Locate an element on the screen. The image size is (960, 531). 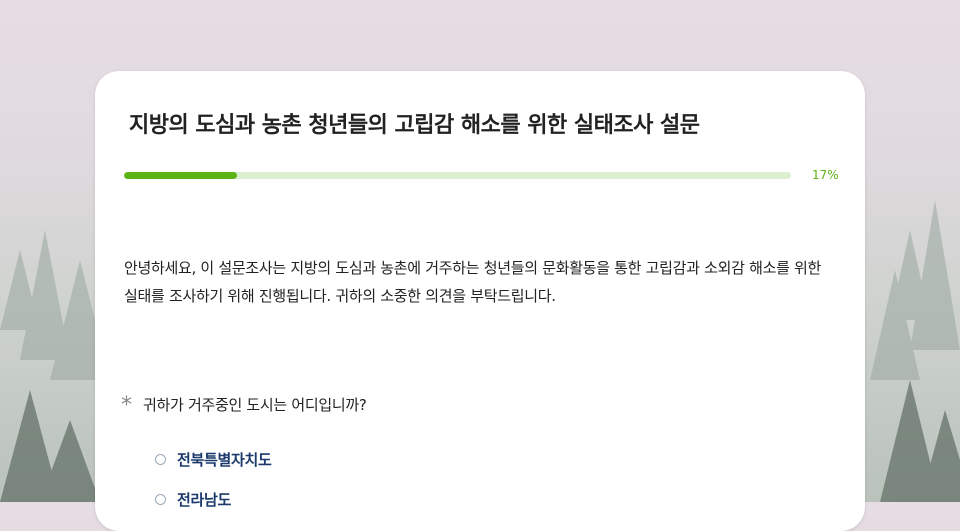
question-text: 귀하가 거주중인 도시는 어디입니까? is located at coordinates (255, 404).